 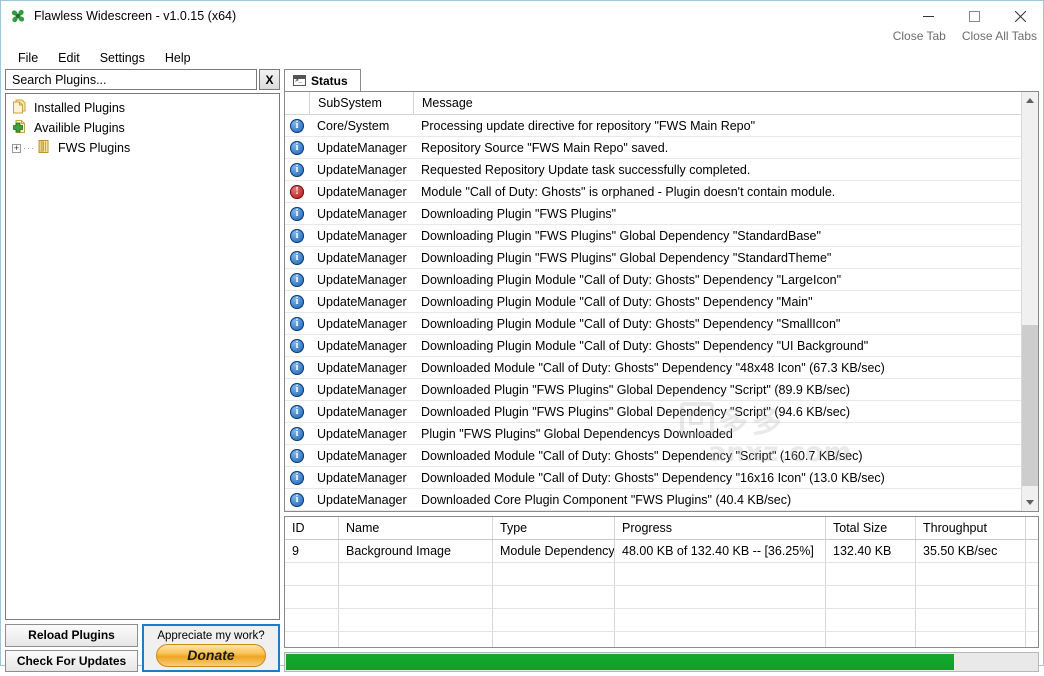 I want to click on sidebar-action-buttons: Reload Plugins Check For Updates, so click(x=71, y=648).